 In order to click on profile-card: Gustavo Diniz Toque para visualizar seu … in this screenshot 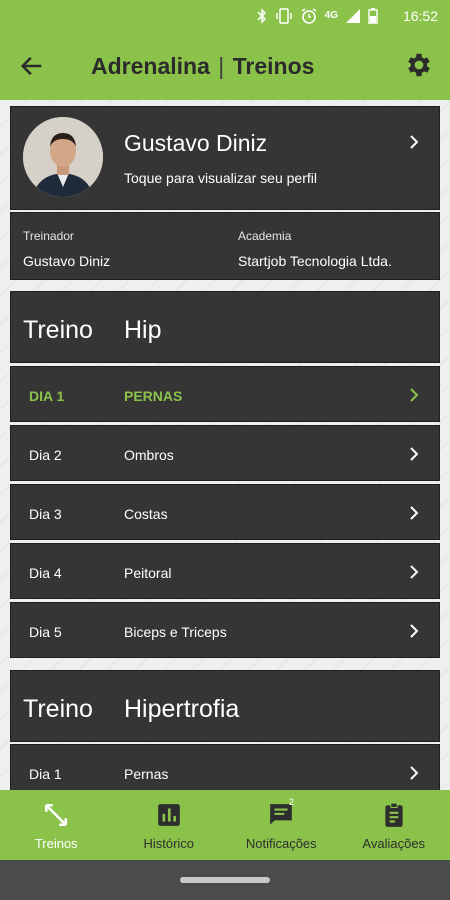, I will do `click(225, 158)`.